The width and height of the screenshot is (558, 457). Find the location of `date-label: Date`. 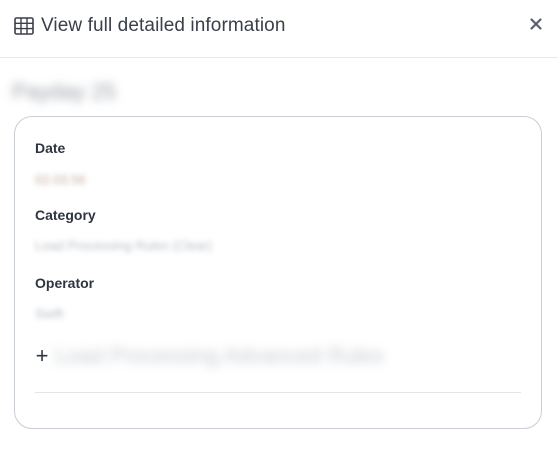

date-label: Date is located at coordinates (50, 148).